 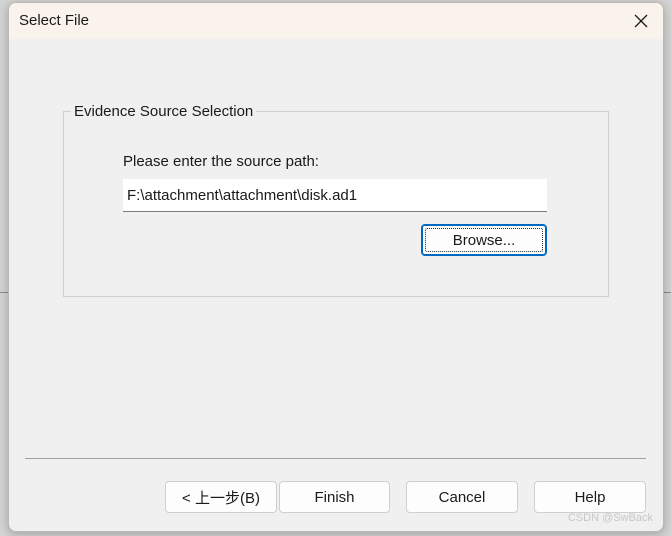 I want to click on close-button, so click(x=641, y=21).